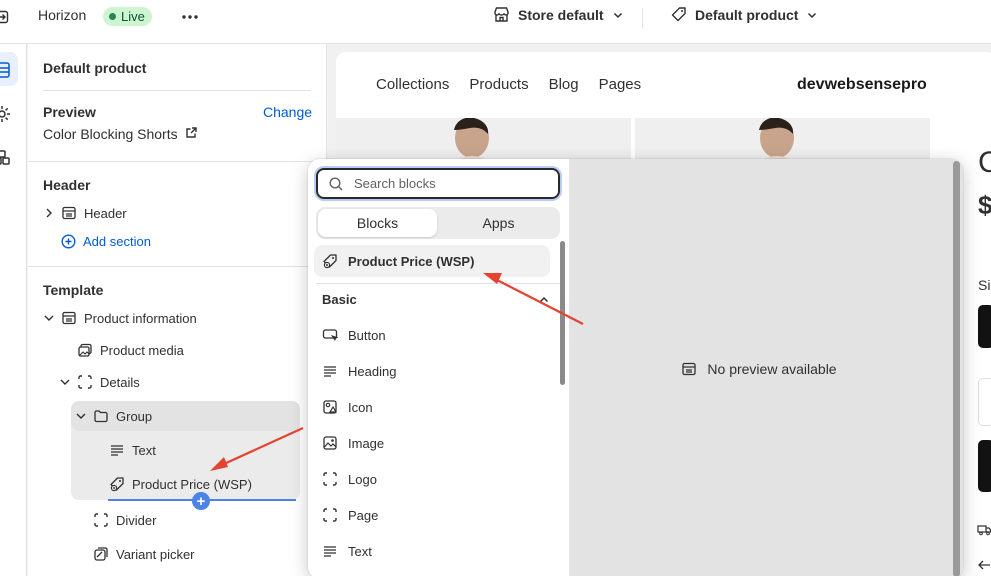  What do you see at coordinates (498, 223) in the screenshot?
I see `tab-apps: Apps` at bounding box center [498, 223].